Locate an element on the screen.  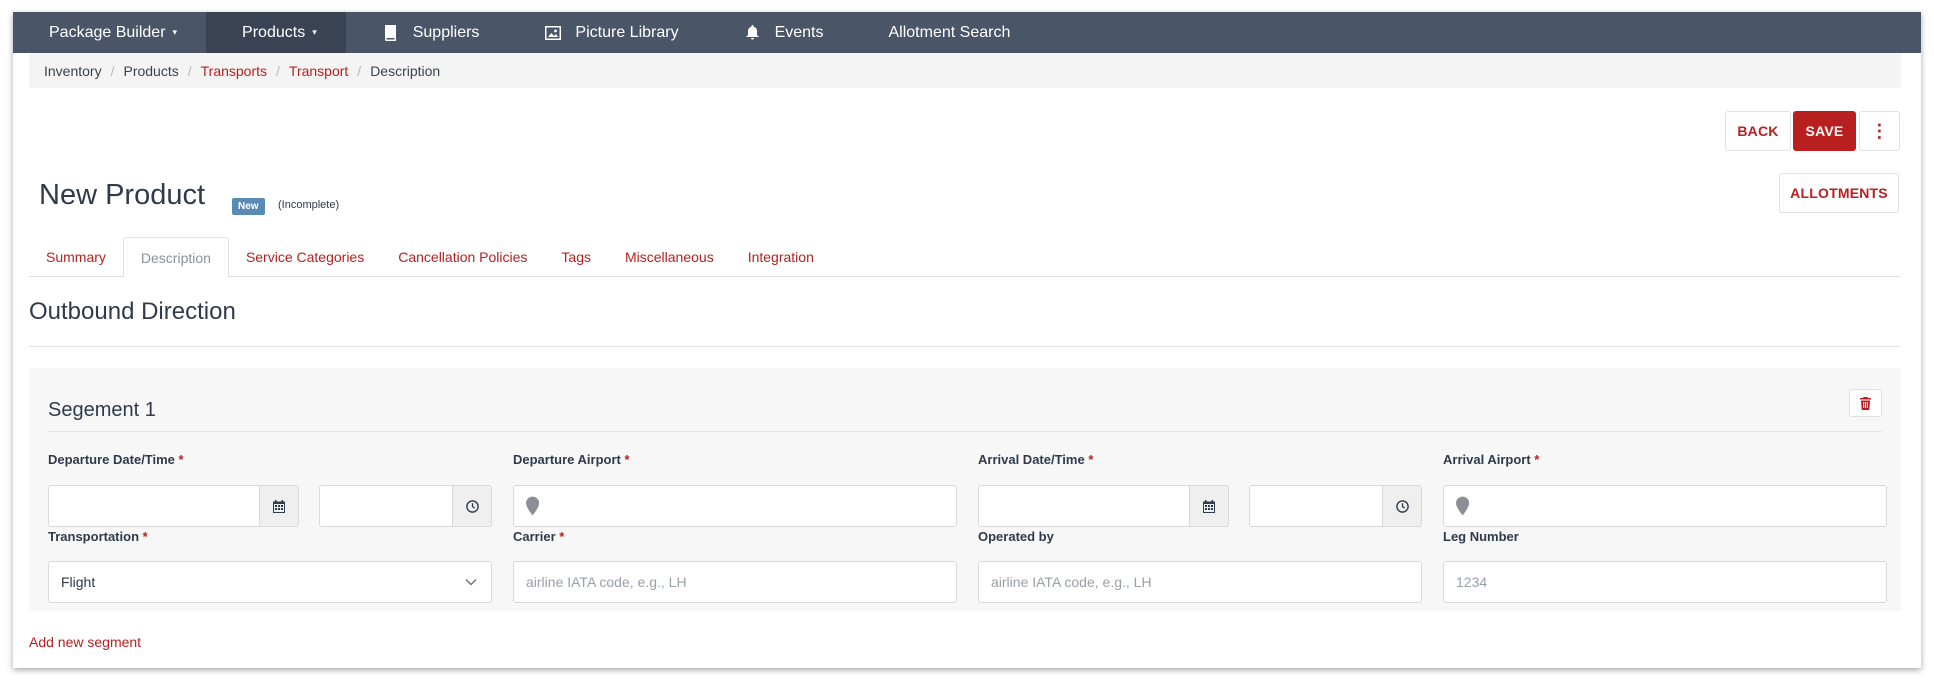
nav-label: Picture Library is located at coordinates (627, 32).